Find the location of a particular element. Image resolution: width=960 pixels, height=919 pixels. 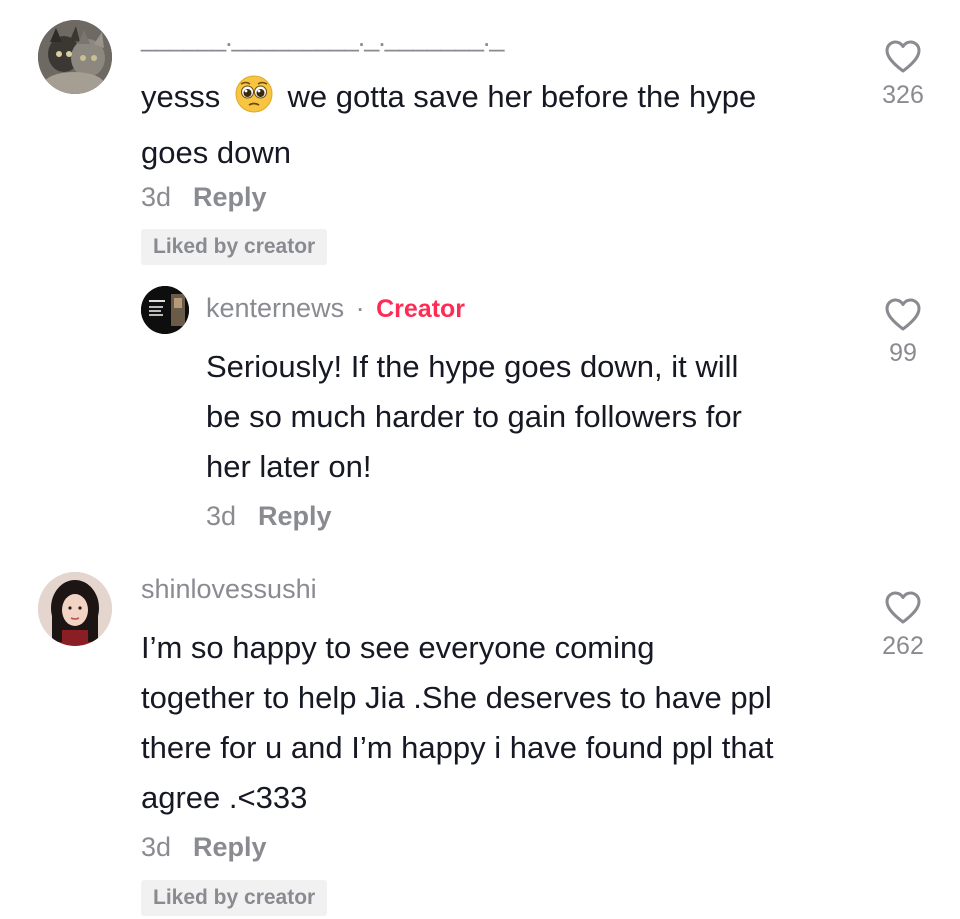

comment-username: ______._________._._______._ is located at coordinates (322, 37).